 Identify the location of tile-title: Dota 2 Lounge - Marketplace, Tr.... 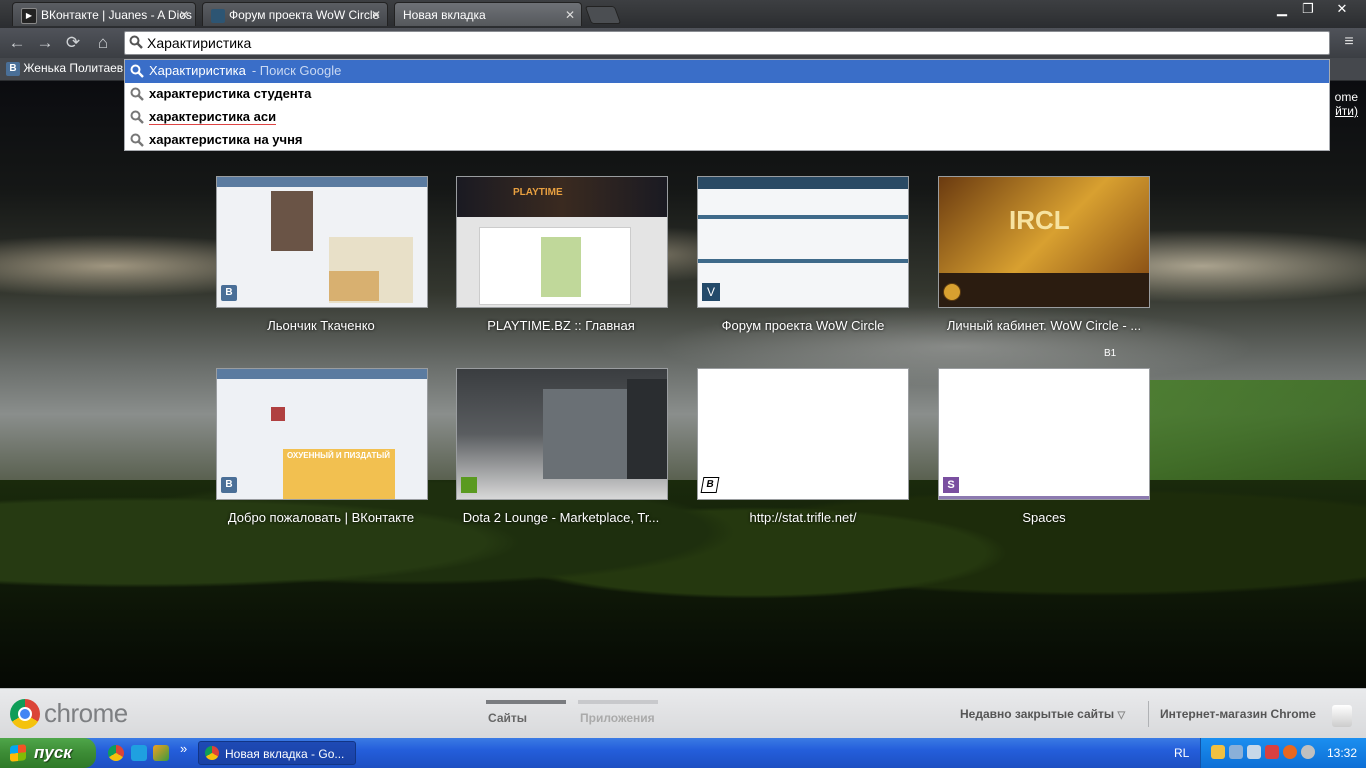
(561, 517).